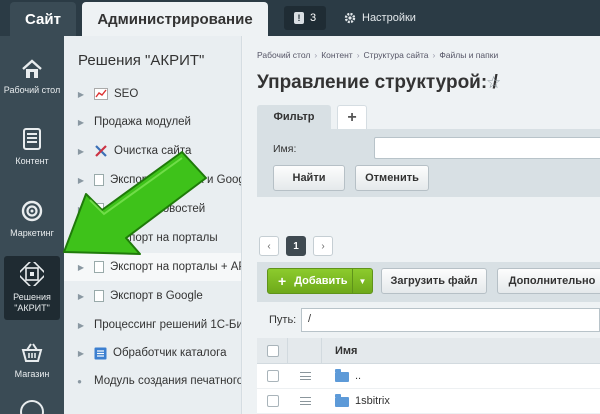 The image size is (600, 414). What do you see at coordinates (142, 122) in the screenshot?
I see `sidebar-item-label: Продажа модулей` at bounding box center [142, 122].